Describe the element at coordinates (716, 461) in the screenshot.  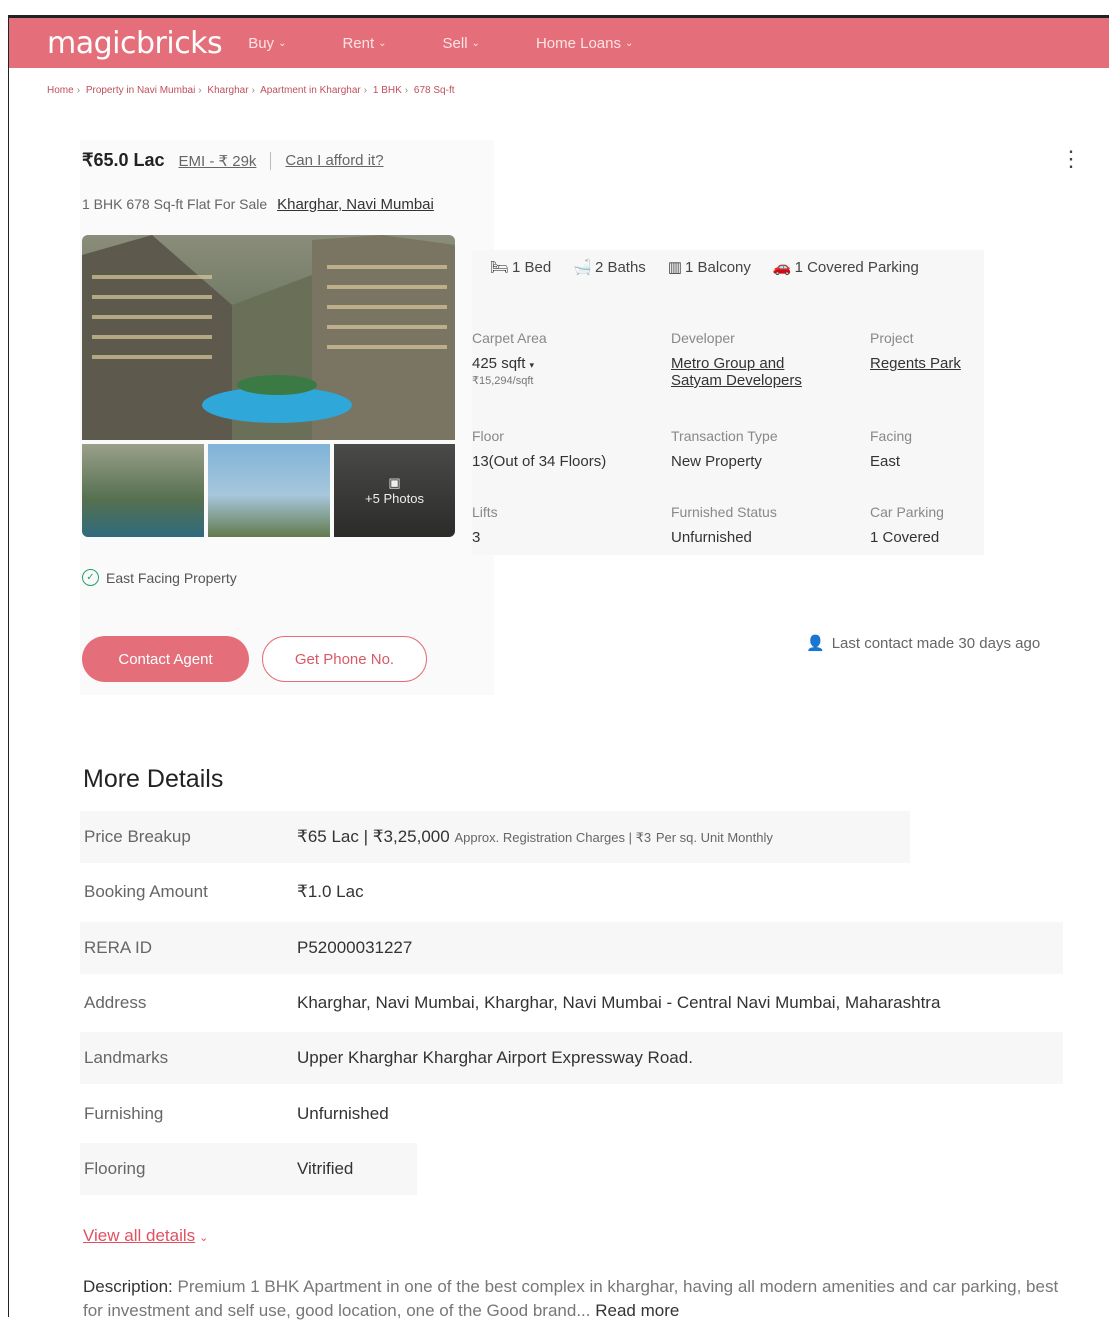
I see `spec-value: New Property` at that location.